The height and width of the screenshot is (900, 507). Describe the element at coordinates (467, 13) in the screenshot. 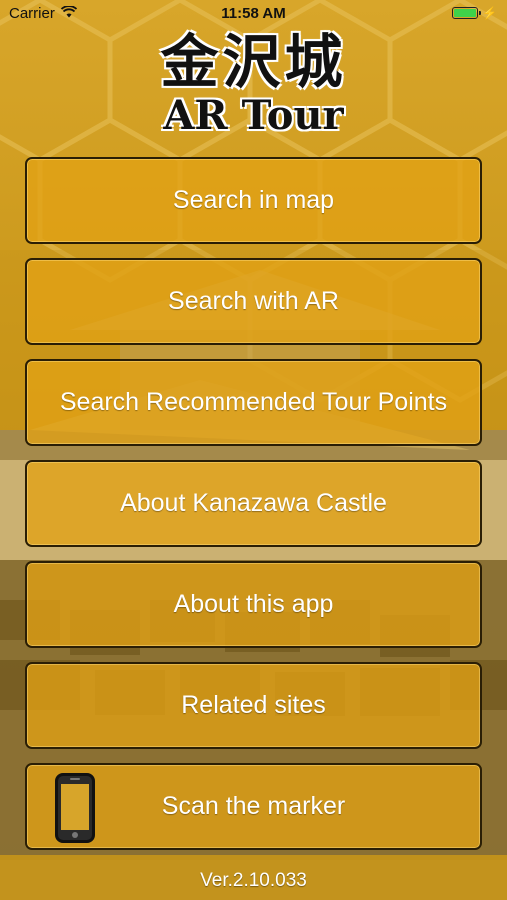

I see `battery-icon` at that location.